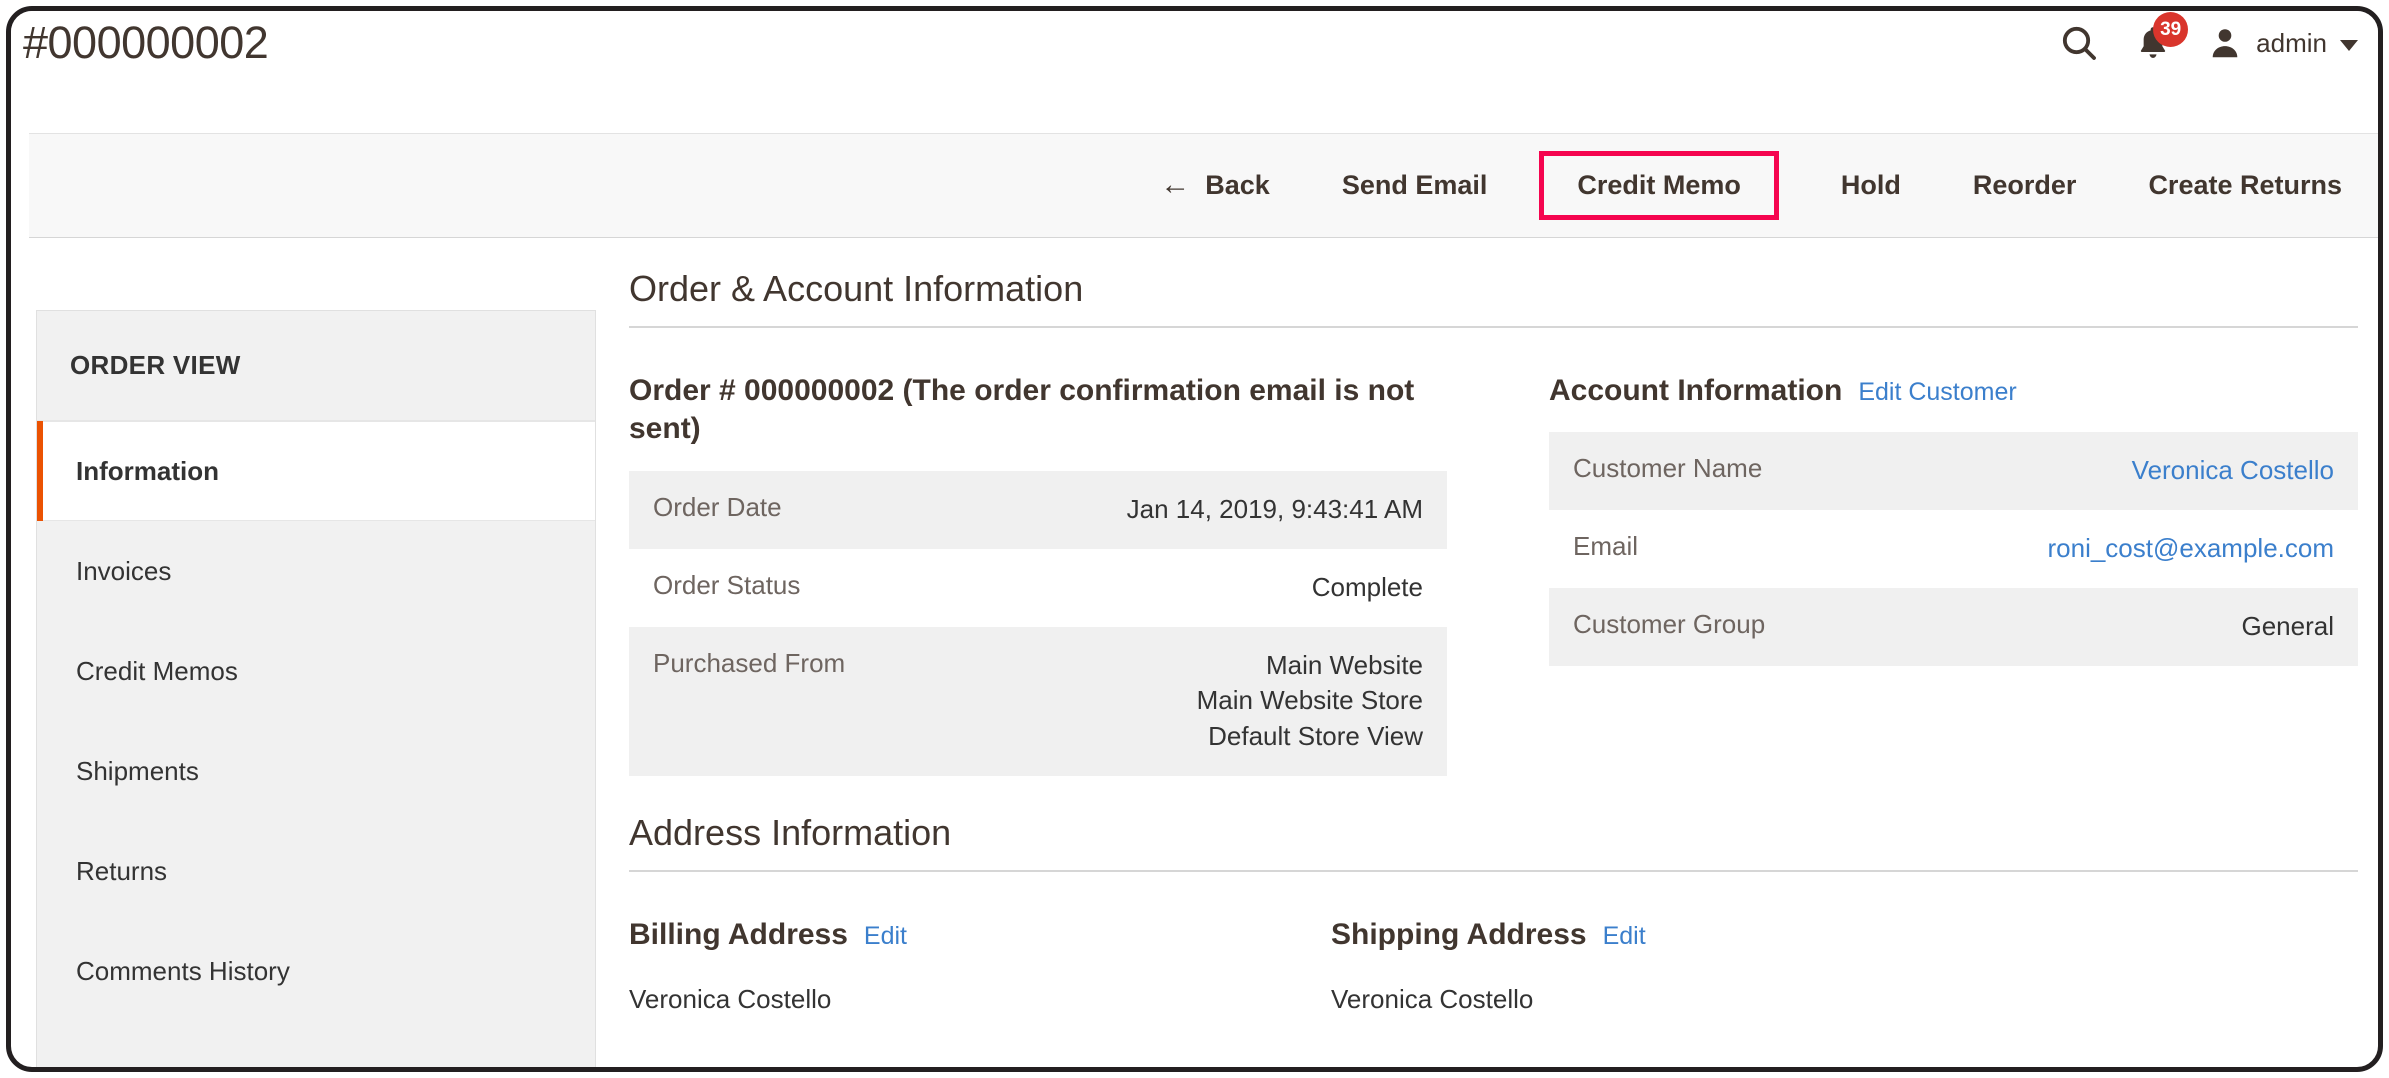  What do you see at coordinates (147, 470) in the screenshot?
I see `sidebar-item-label: Information` at bounding box center [147, 470].